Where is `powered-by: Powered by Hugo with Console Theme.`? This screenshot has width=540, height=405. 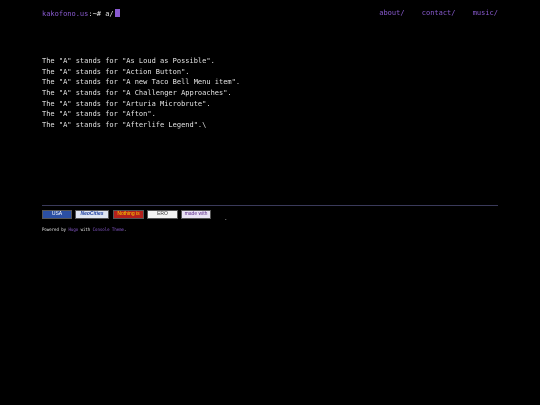 powered-by: Powered by Hugo with Console Theme. is located at coordinates (84, 229).